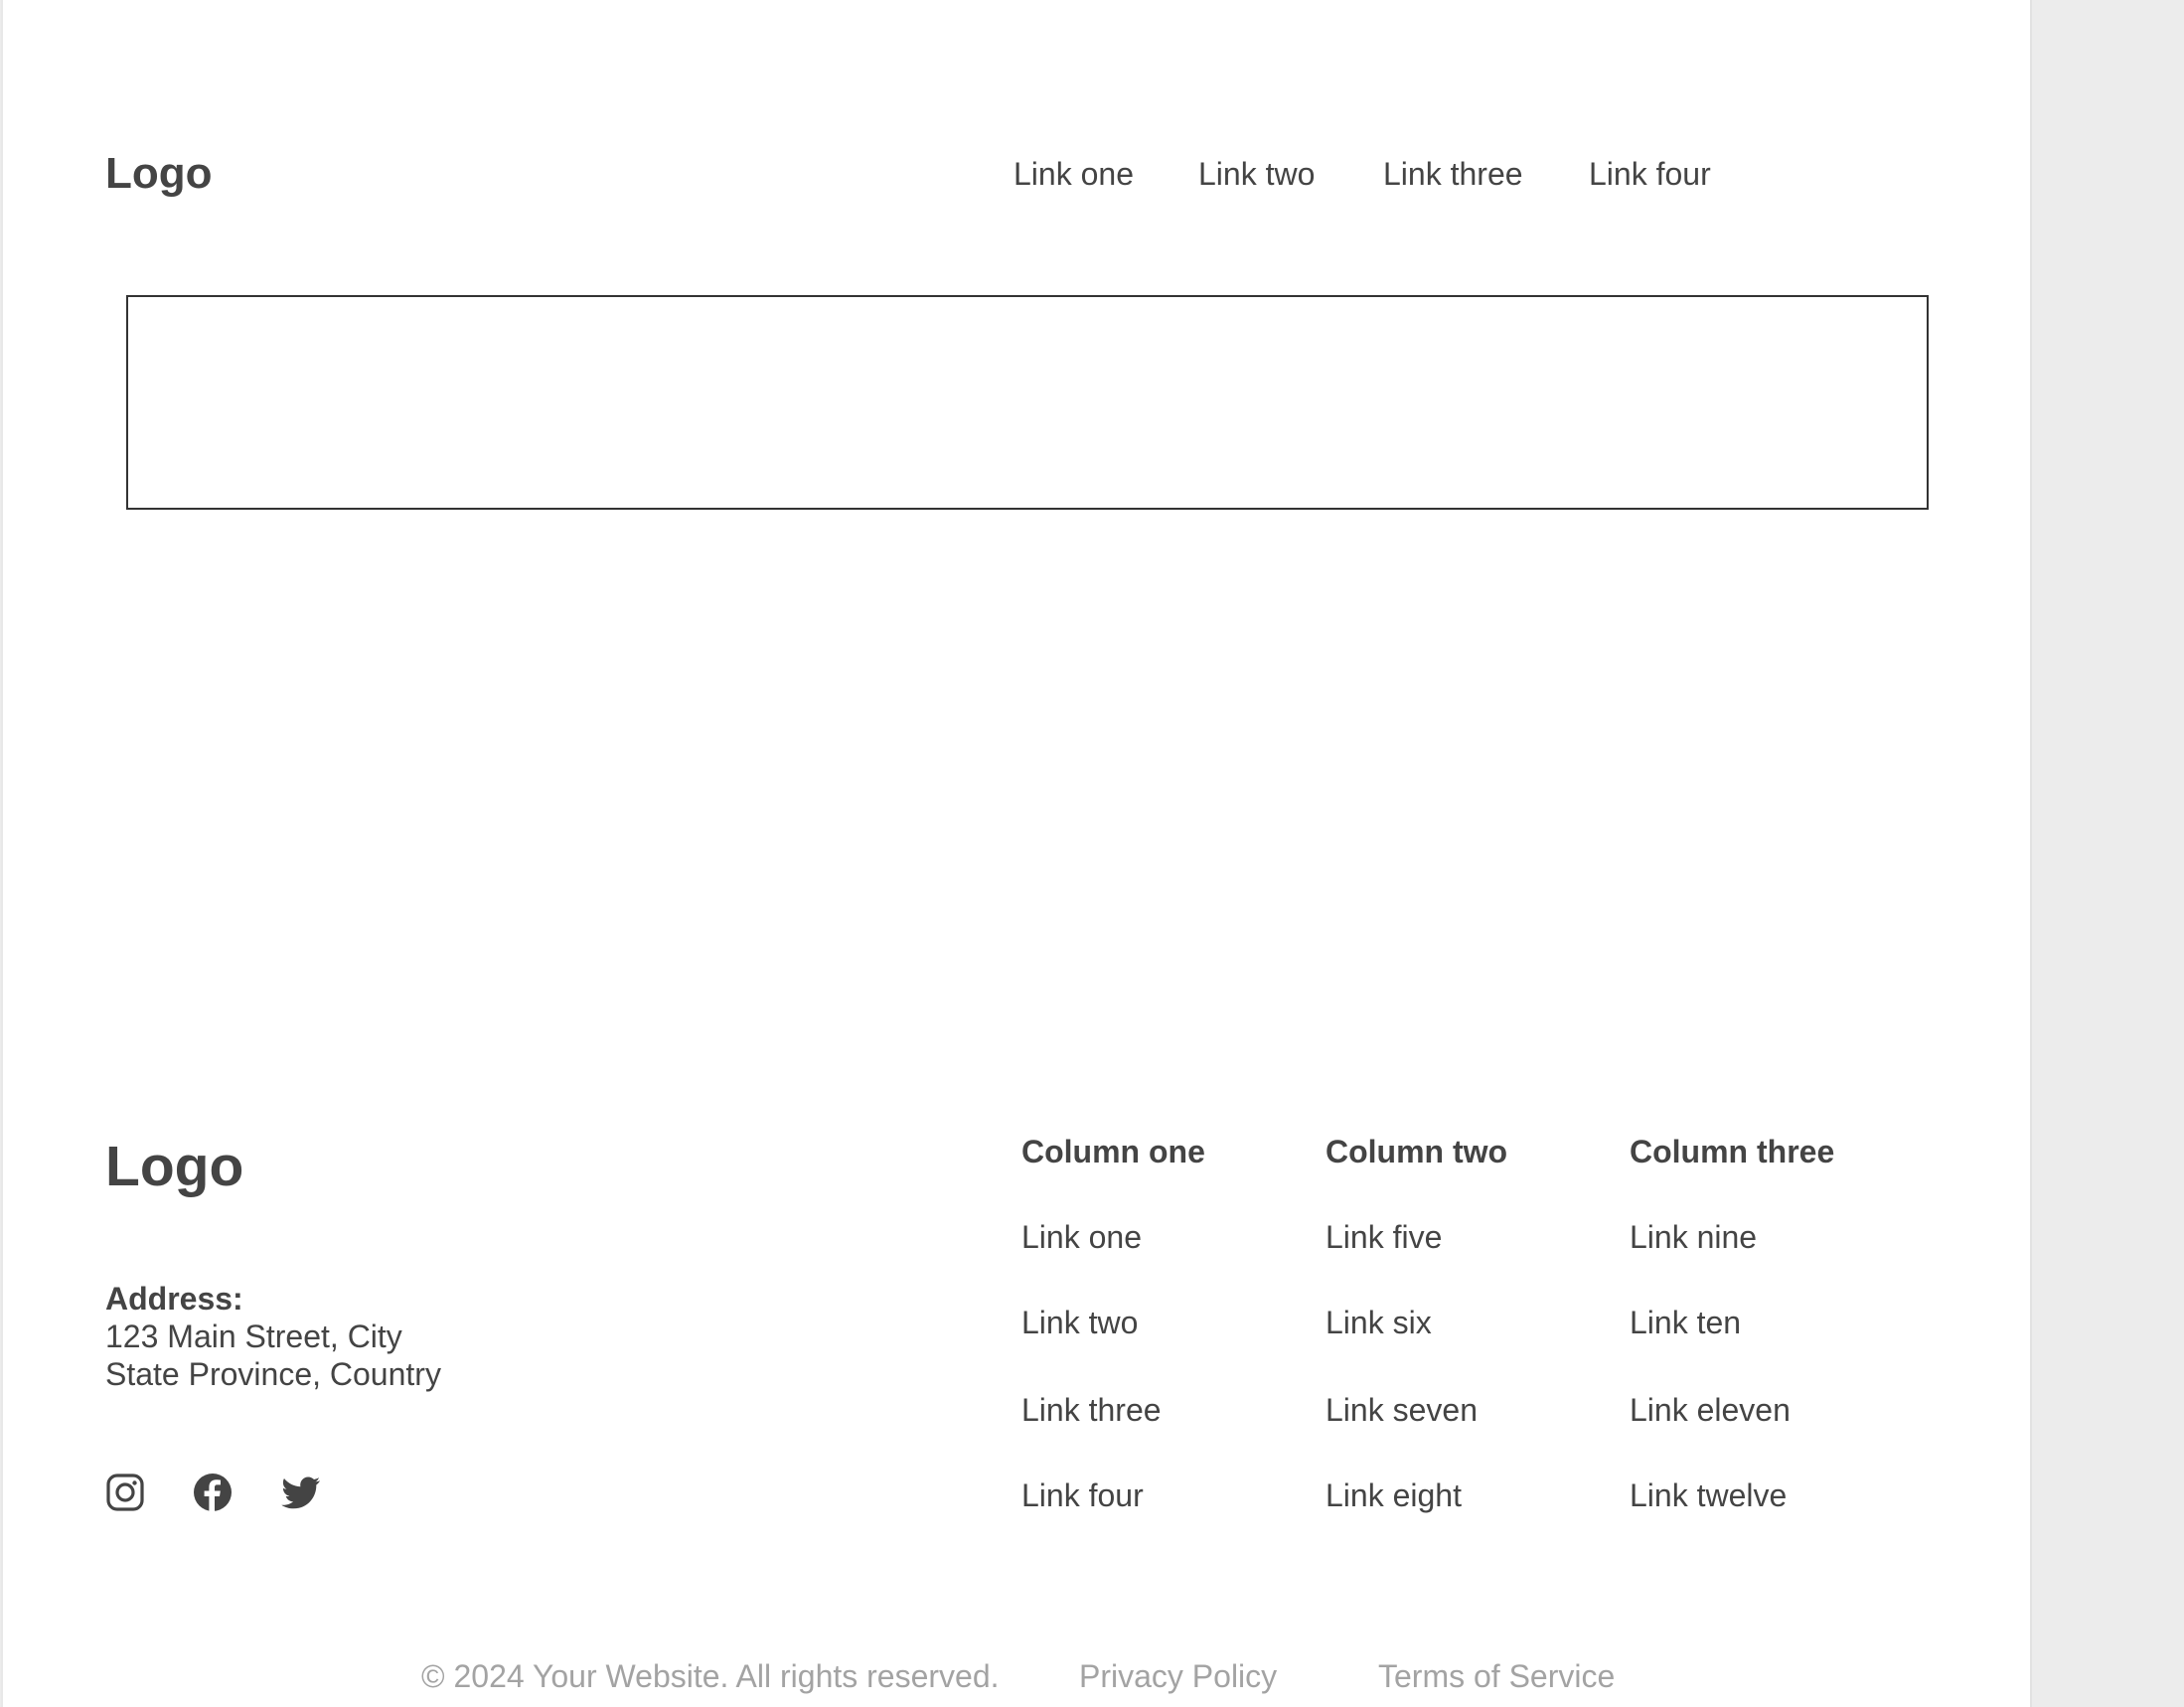 This screenshot has width=2184, height=1707. Describe the element at coordinates (1082, 1495) in the screenshot. I see `footer-link-four: Link four` at that location.